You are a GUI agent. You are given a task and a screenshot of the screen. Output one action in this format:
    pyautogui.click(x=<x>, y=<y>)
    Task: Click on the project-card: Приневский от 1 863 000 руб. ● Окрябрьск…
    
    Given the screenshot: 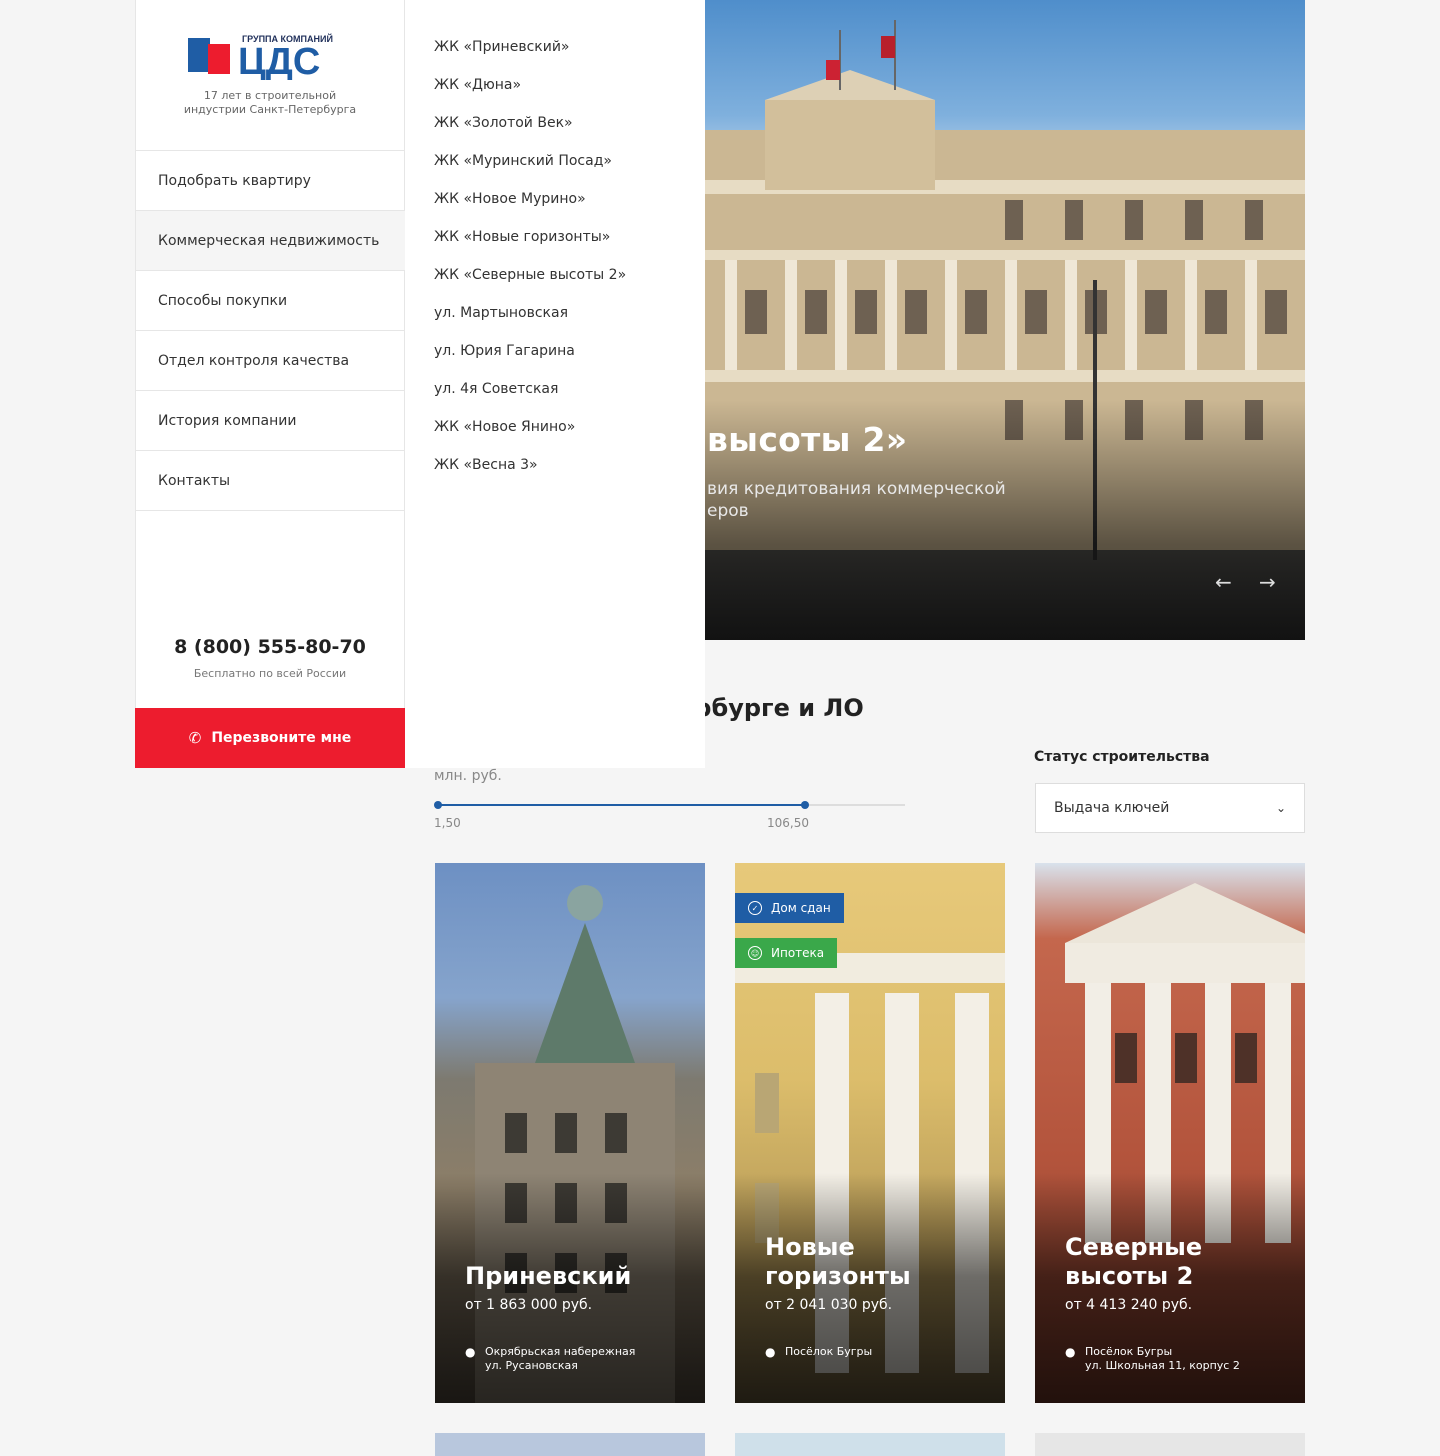 What is the action you would take?
    pyautogui.click(x=570, y=1133)
    